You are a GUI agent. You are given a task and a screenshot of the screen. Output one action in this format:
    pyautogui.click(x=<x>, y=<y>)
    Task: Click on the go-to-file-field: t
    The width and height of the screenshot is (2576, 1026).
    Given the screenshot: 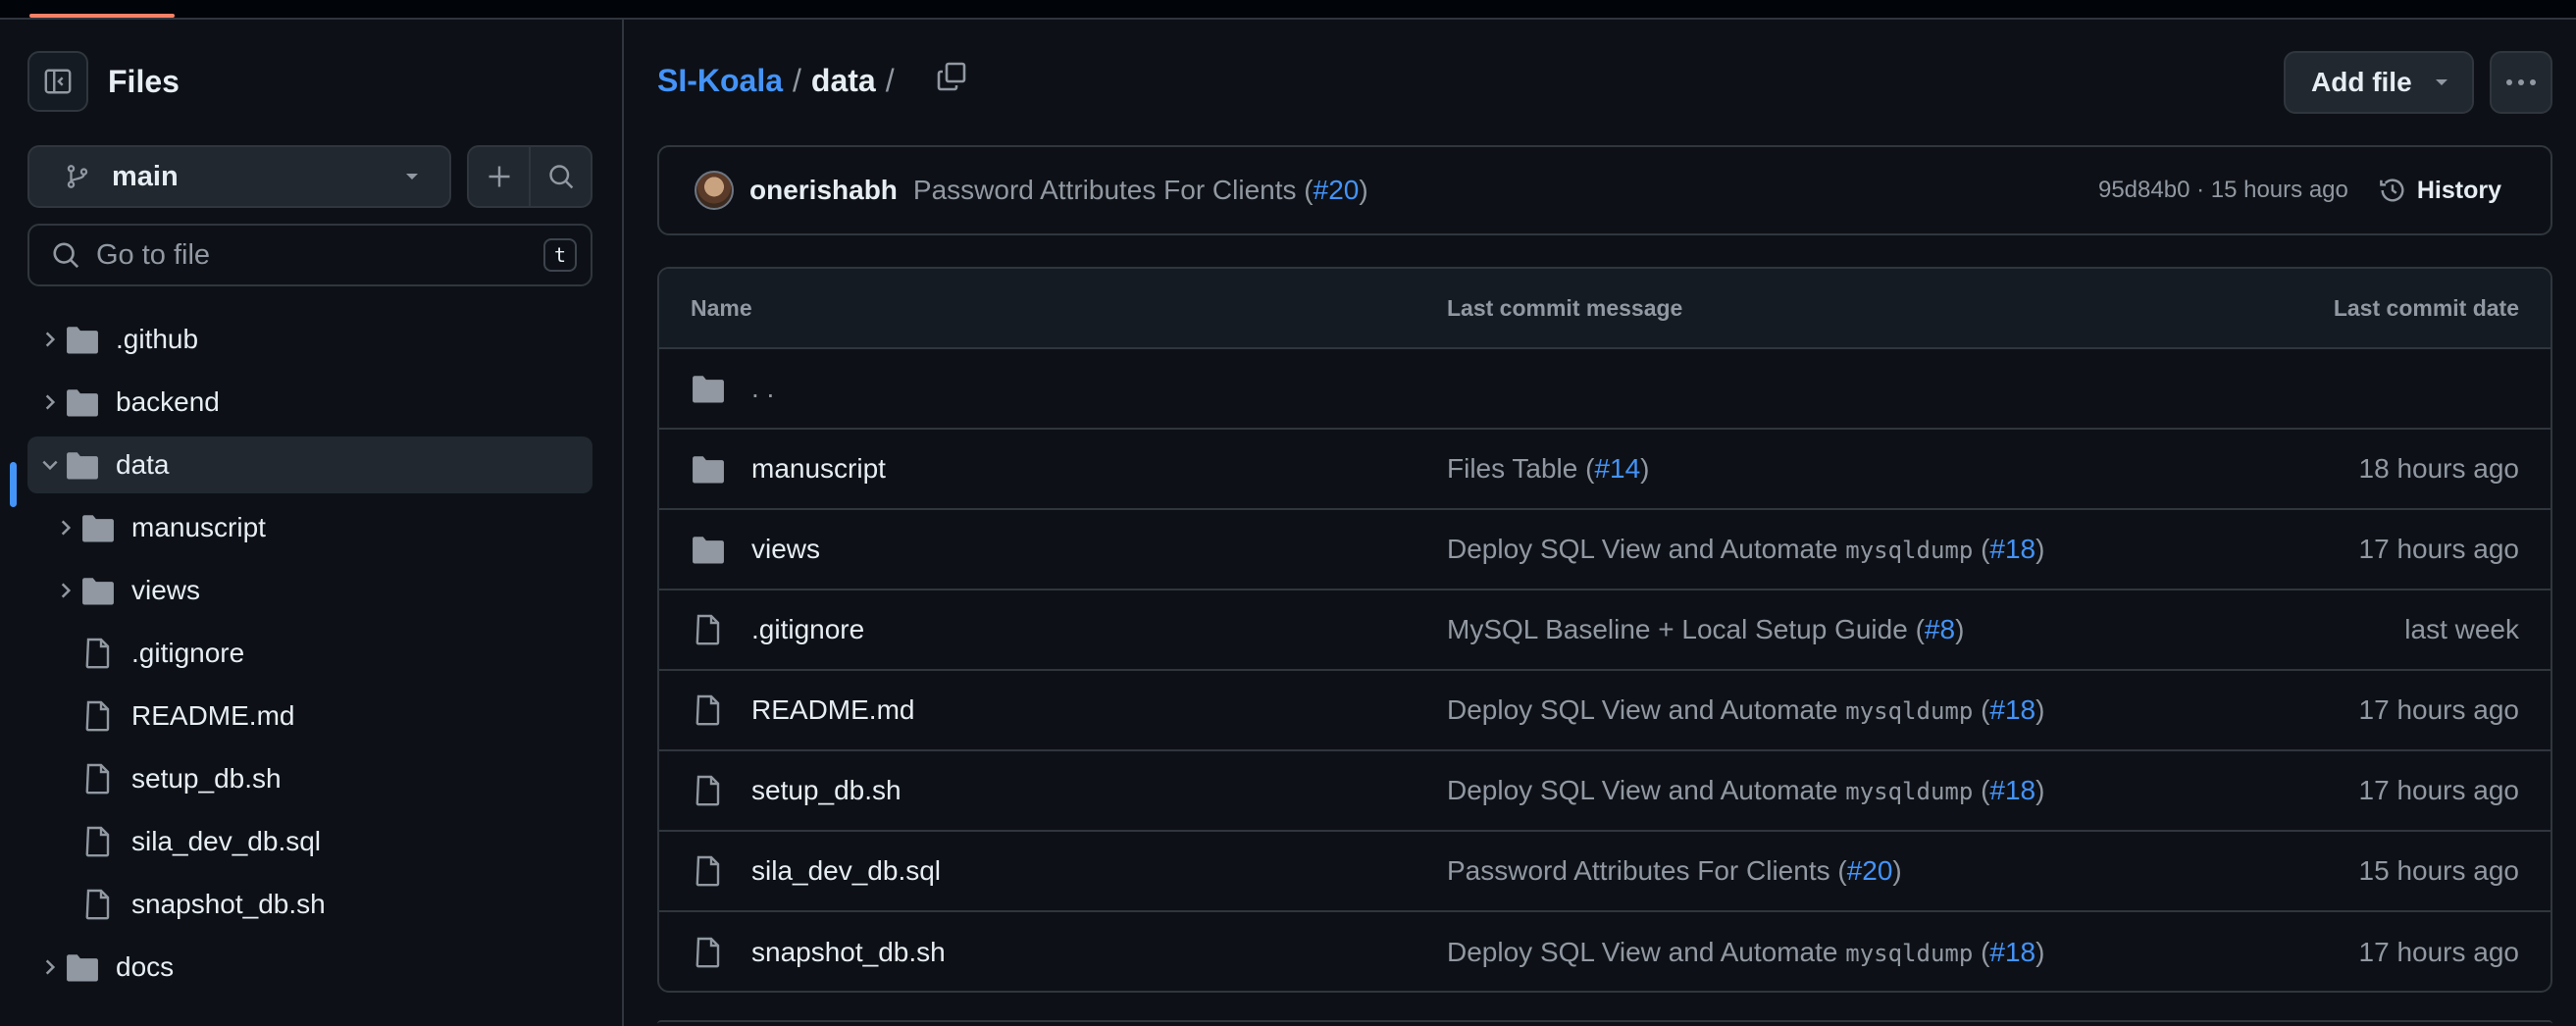 What is the action you would take?
    pyautogui.click(x=309, y=255)
    